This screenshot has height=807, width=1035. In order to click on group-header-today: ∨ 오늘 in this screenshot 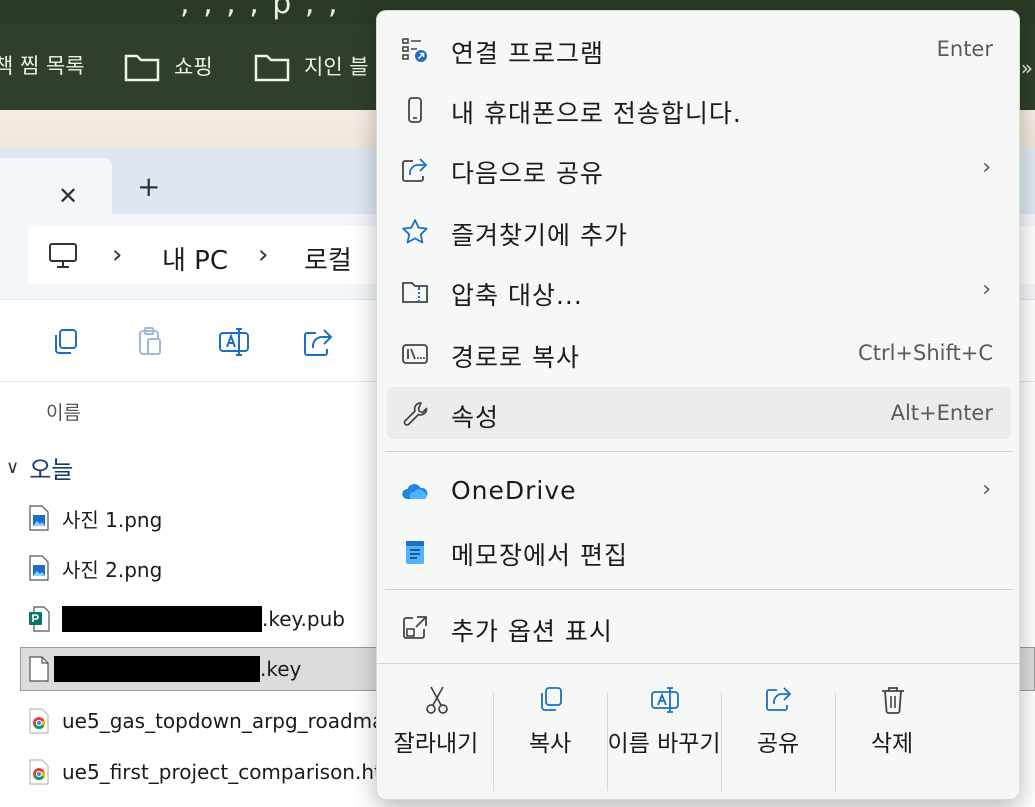, I will do `click(39, 467)`.